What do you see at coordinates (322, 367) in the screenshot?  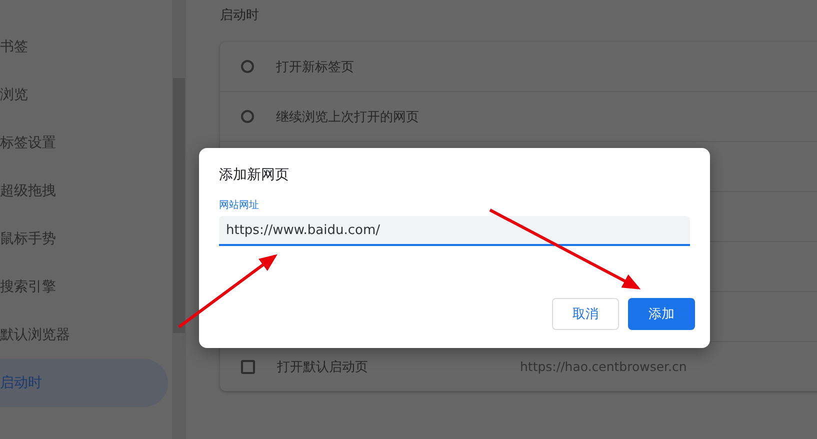 I see `option-label: 打开默认启动页` at bounding box center [322, 367].